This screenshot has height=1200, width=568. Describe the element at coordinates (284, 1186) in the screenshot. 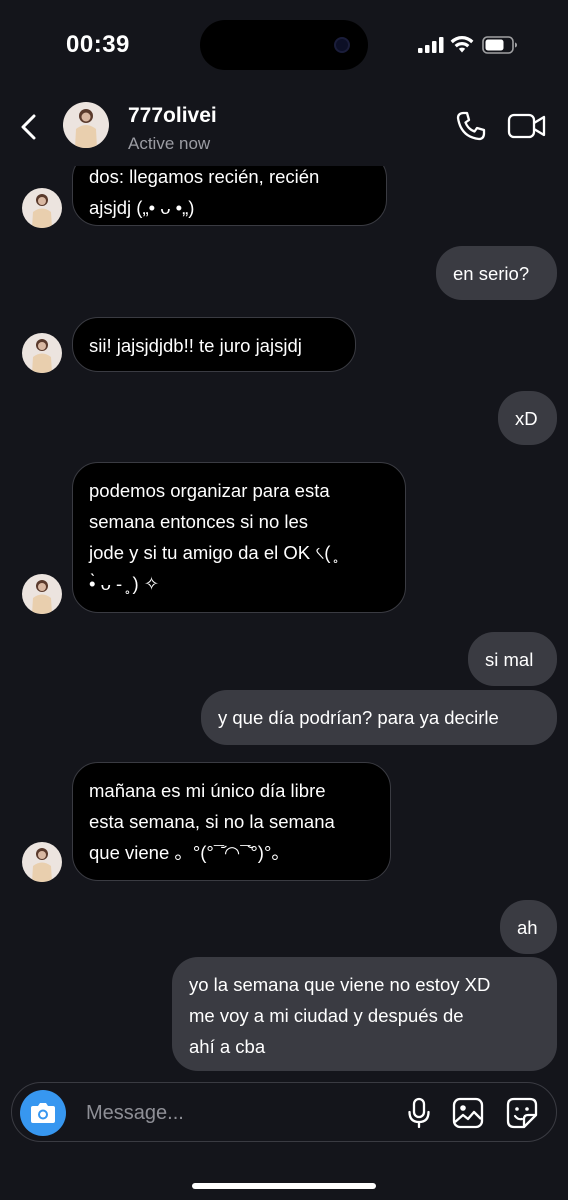

I see `home-indicator` at that location.